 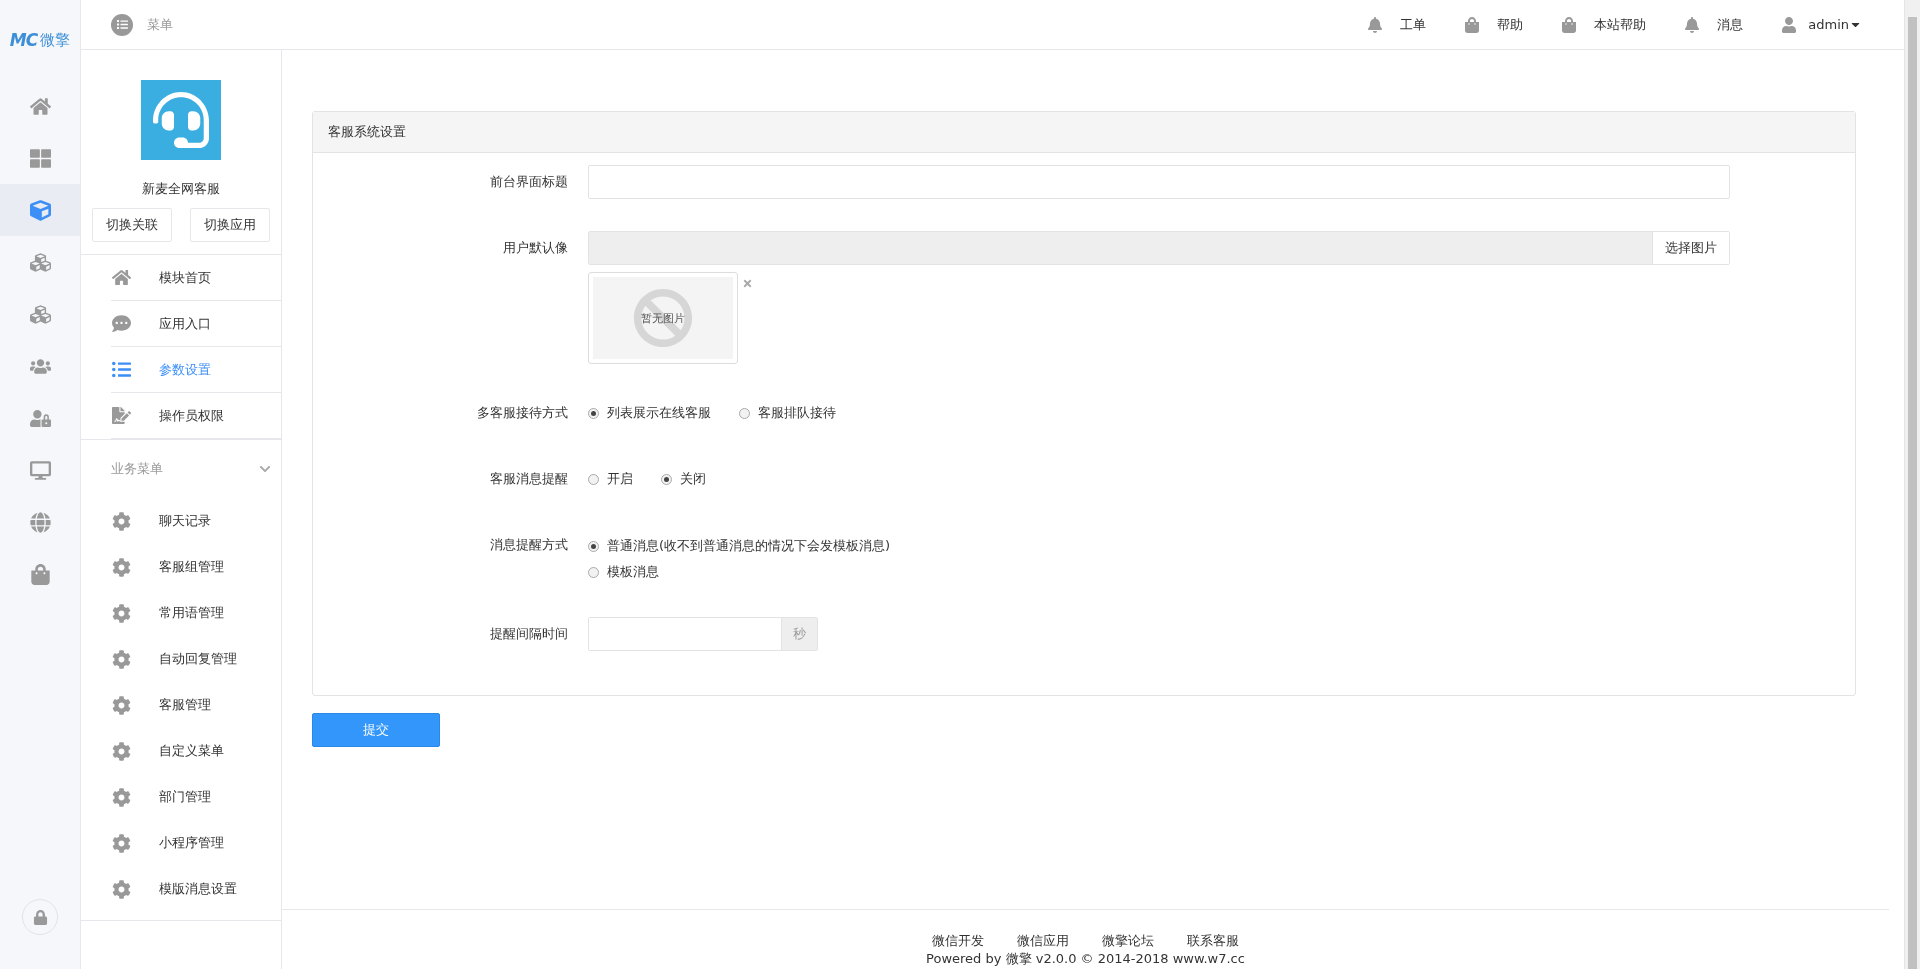 I want to click on no-image-icon, so click(x=663, y=318).